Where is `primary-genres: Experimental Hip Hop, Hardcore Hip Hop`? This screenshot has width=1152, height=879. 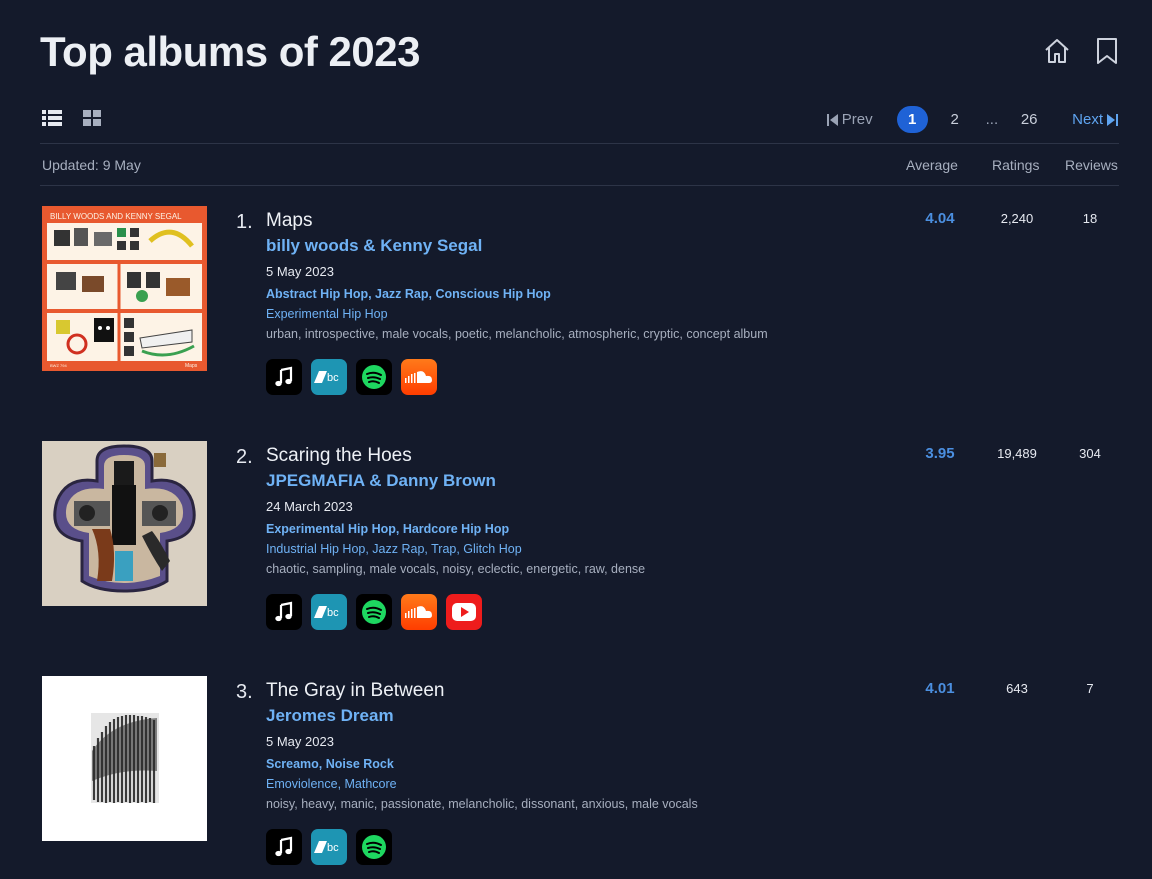 primary-genres: Experimental Hip Hop, Hardcore Hip Hop is located at coordinates (576, 529).